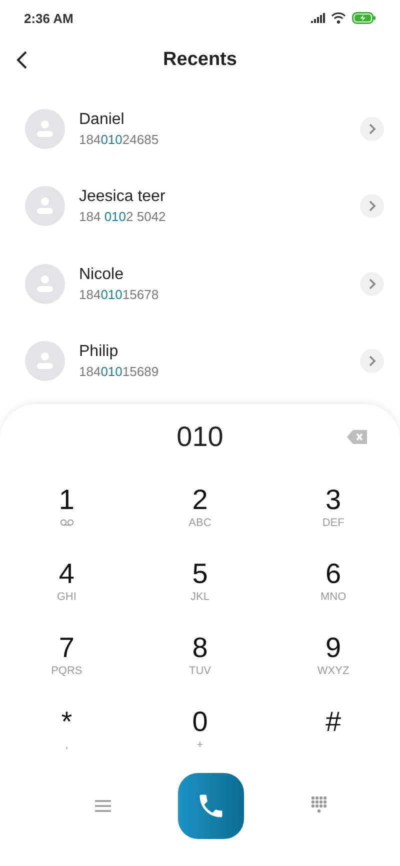 Image resolution: width=400 pixels, height=866 pixels. Describe the element at coordinates (338, 18) in the screenshot. I see `wifi-icon` at that location.